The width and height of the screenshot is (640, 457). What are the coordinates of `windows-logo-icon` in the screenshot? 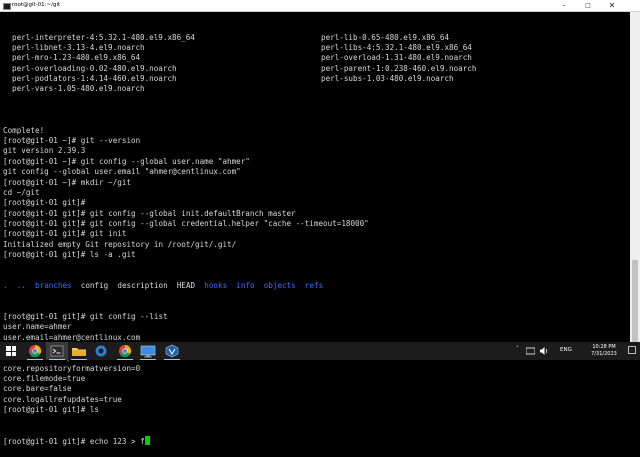 It's located at (11, 351).